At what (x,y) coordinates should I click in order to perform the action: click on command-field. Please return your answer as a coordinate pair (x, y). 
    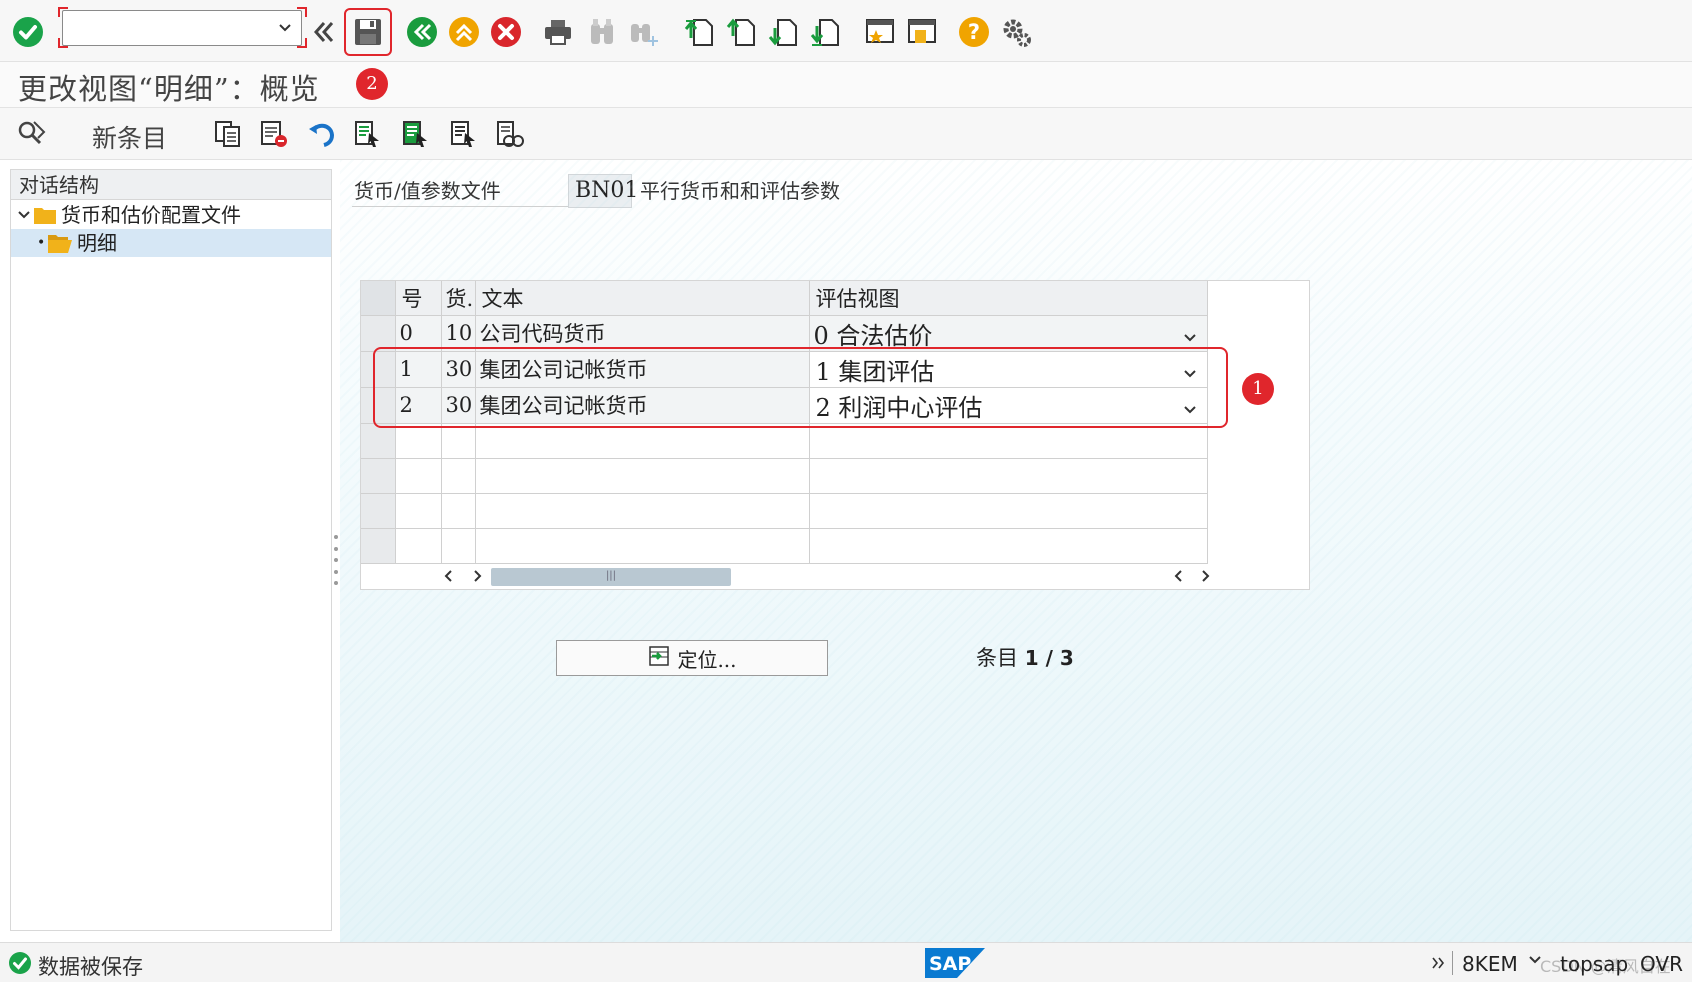
    Looking at the image, I should click on (182, 28).